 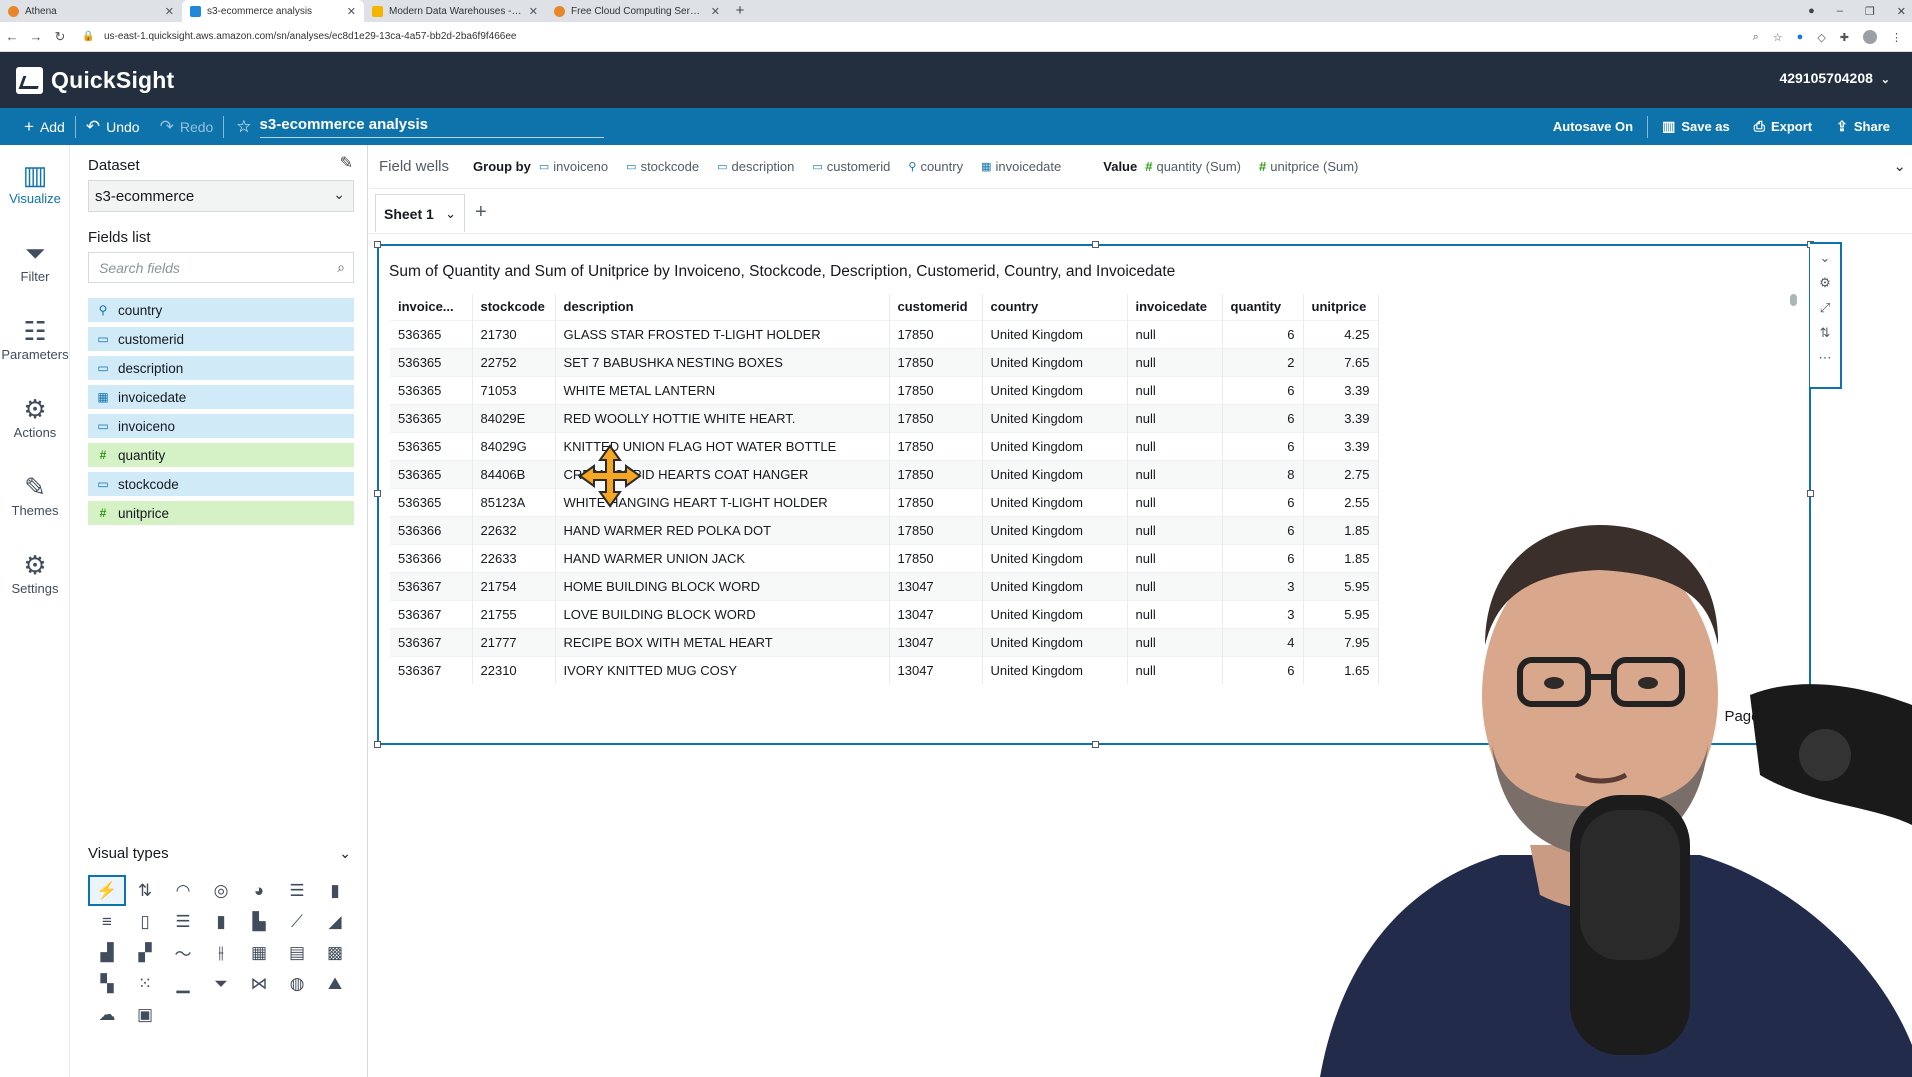 I want to click on more-options-icon: ⋯, so click(x=1825, y=358).